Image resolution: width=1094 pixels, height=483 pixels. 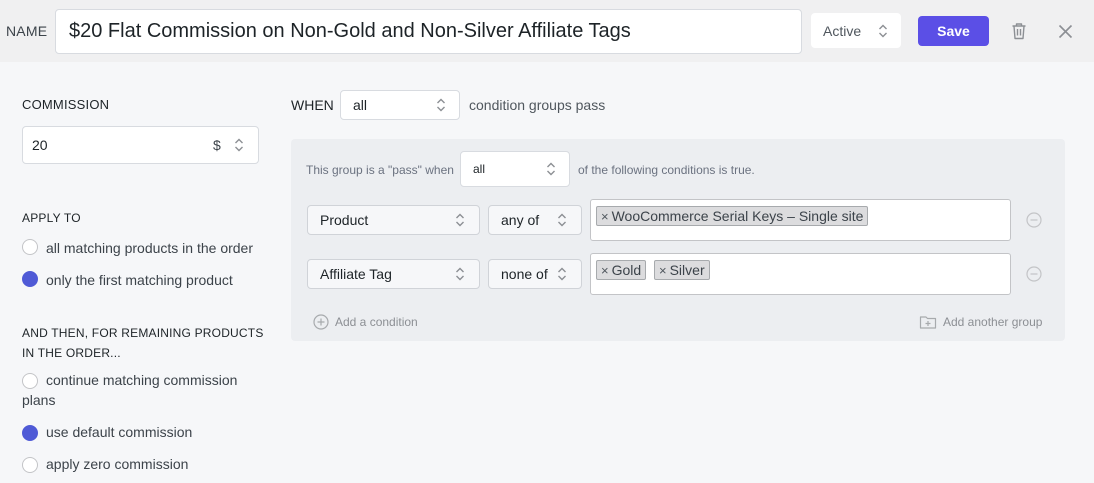 I want to click on tag-label: Silver, so click(x=687, y=270).